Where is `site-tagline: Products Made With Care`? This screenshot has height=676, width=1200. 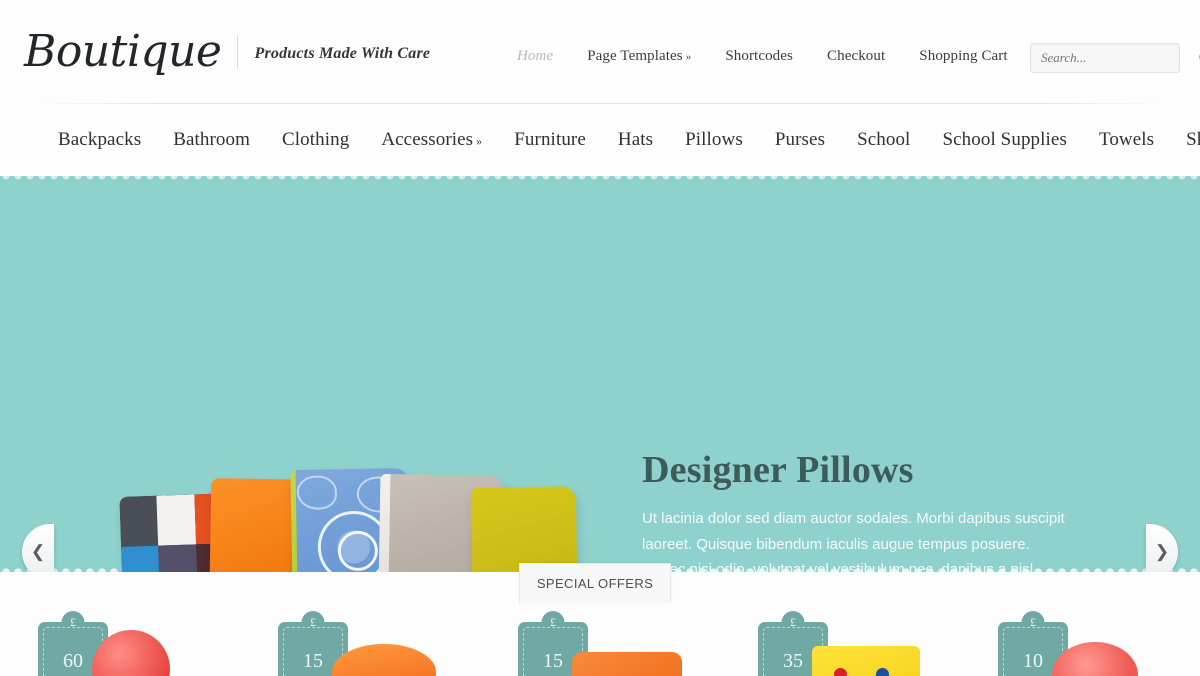
site-tagline: Products Made With Care is located at coordinates (342, 53).